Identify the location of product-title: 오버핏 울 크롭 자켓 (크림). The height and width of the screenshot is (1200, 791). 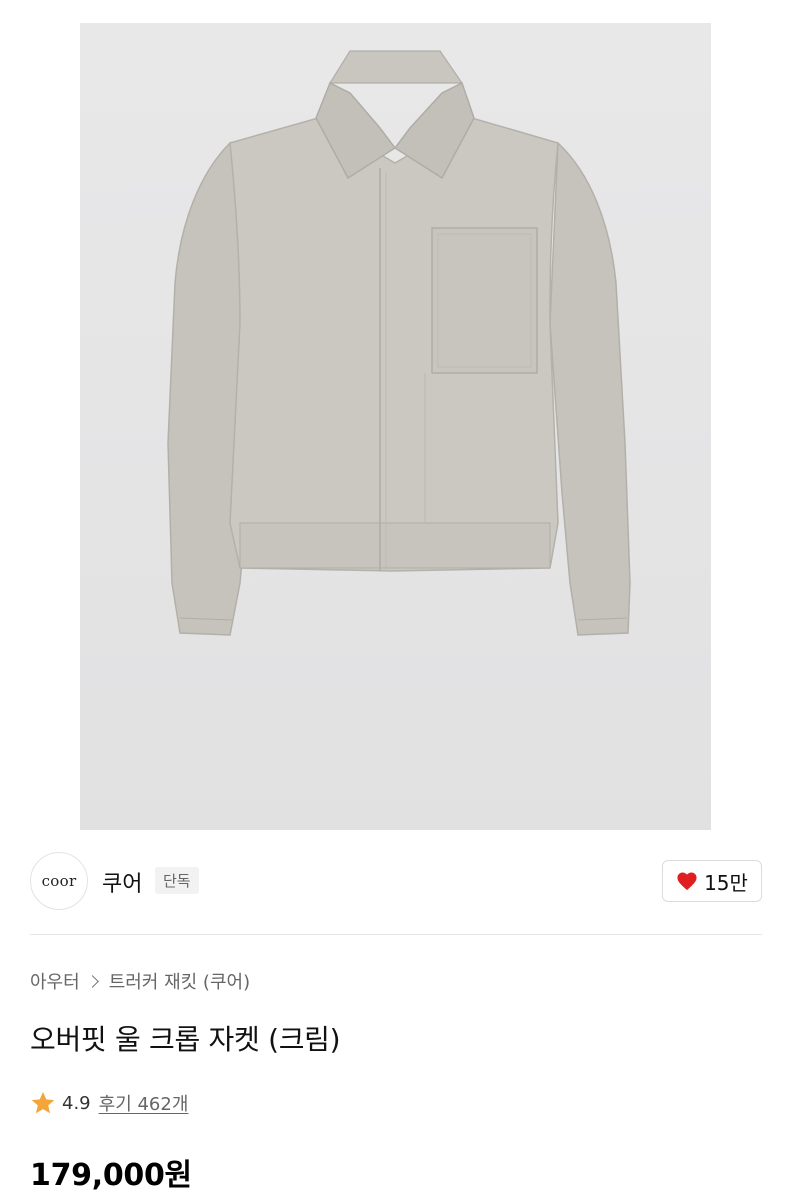
(185, 1039).